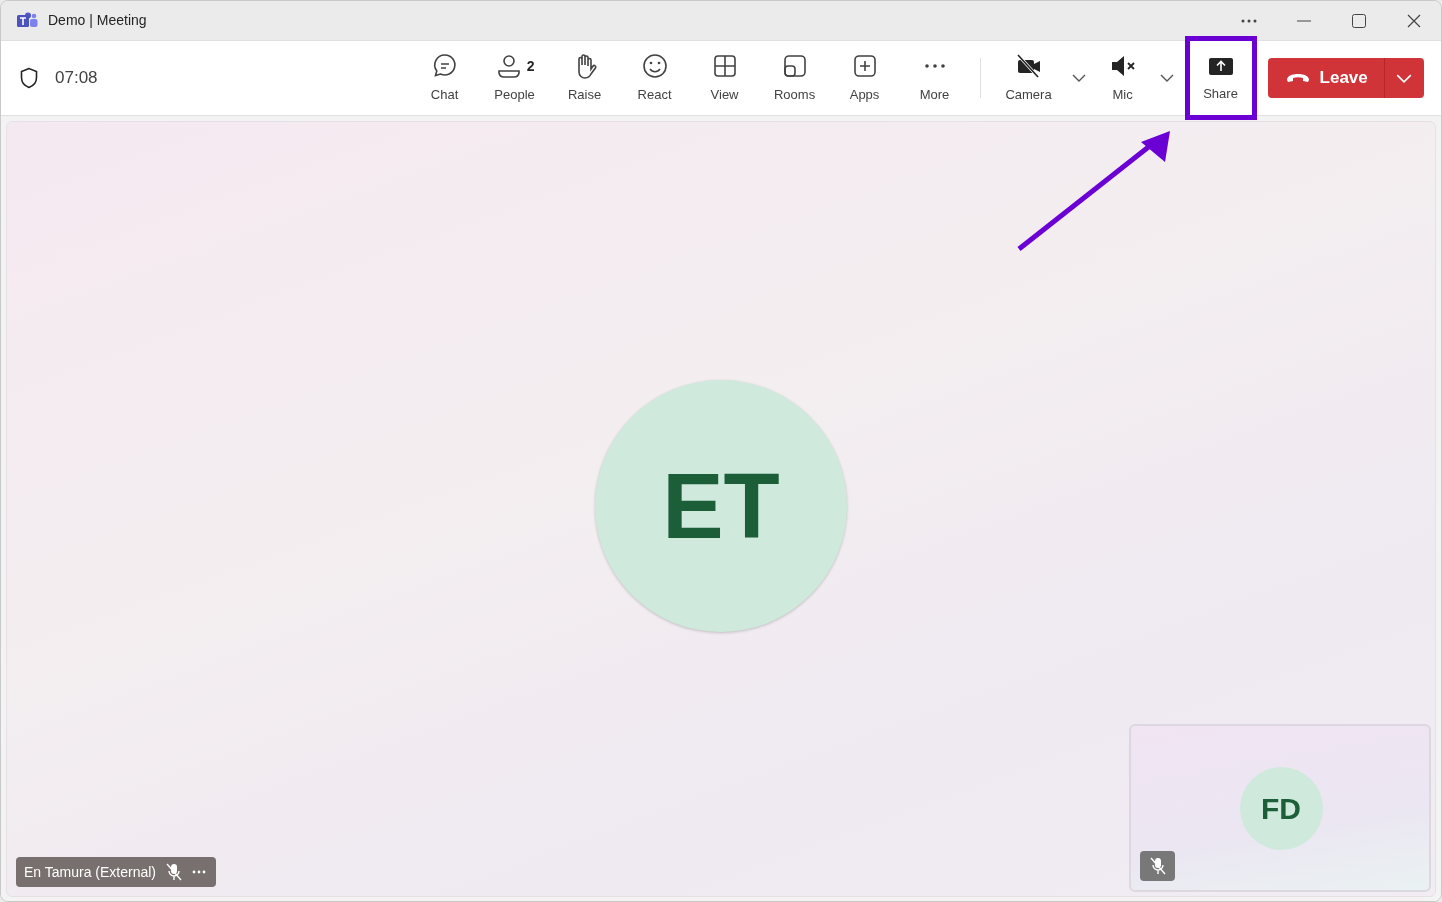 The width and height of the screenshot is (1442, 902). I want to click on more-icon, so click(934, 66).